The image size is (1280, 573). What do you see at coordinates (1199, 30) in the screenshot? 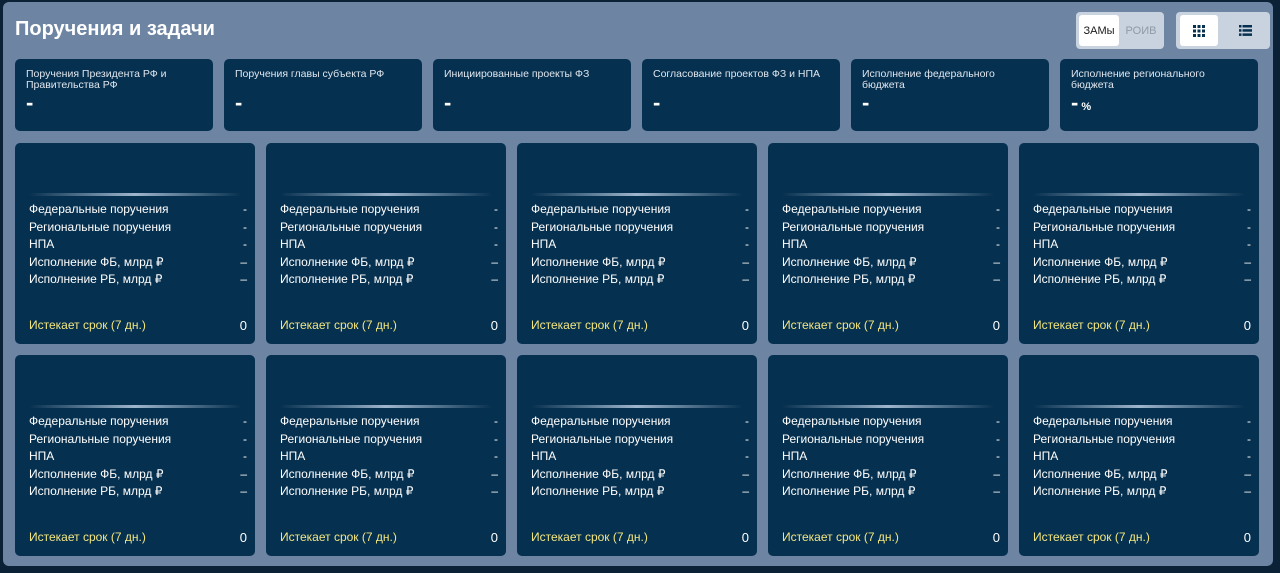
I see `grid-view-button` at bounding box center [1199, 30].